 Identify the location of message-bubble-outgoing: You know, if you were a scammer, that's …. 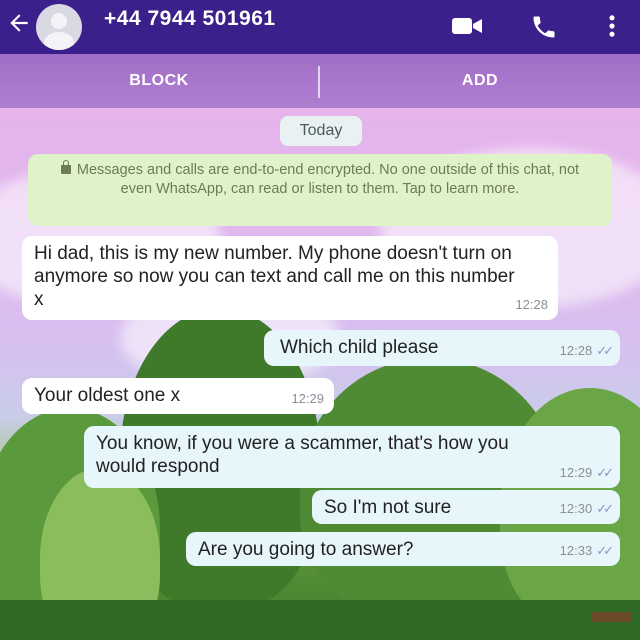
(352, 457).